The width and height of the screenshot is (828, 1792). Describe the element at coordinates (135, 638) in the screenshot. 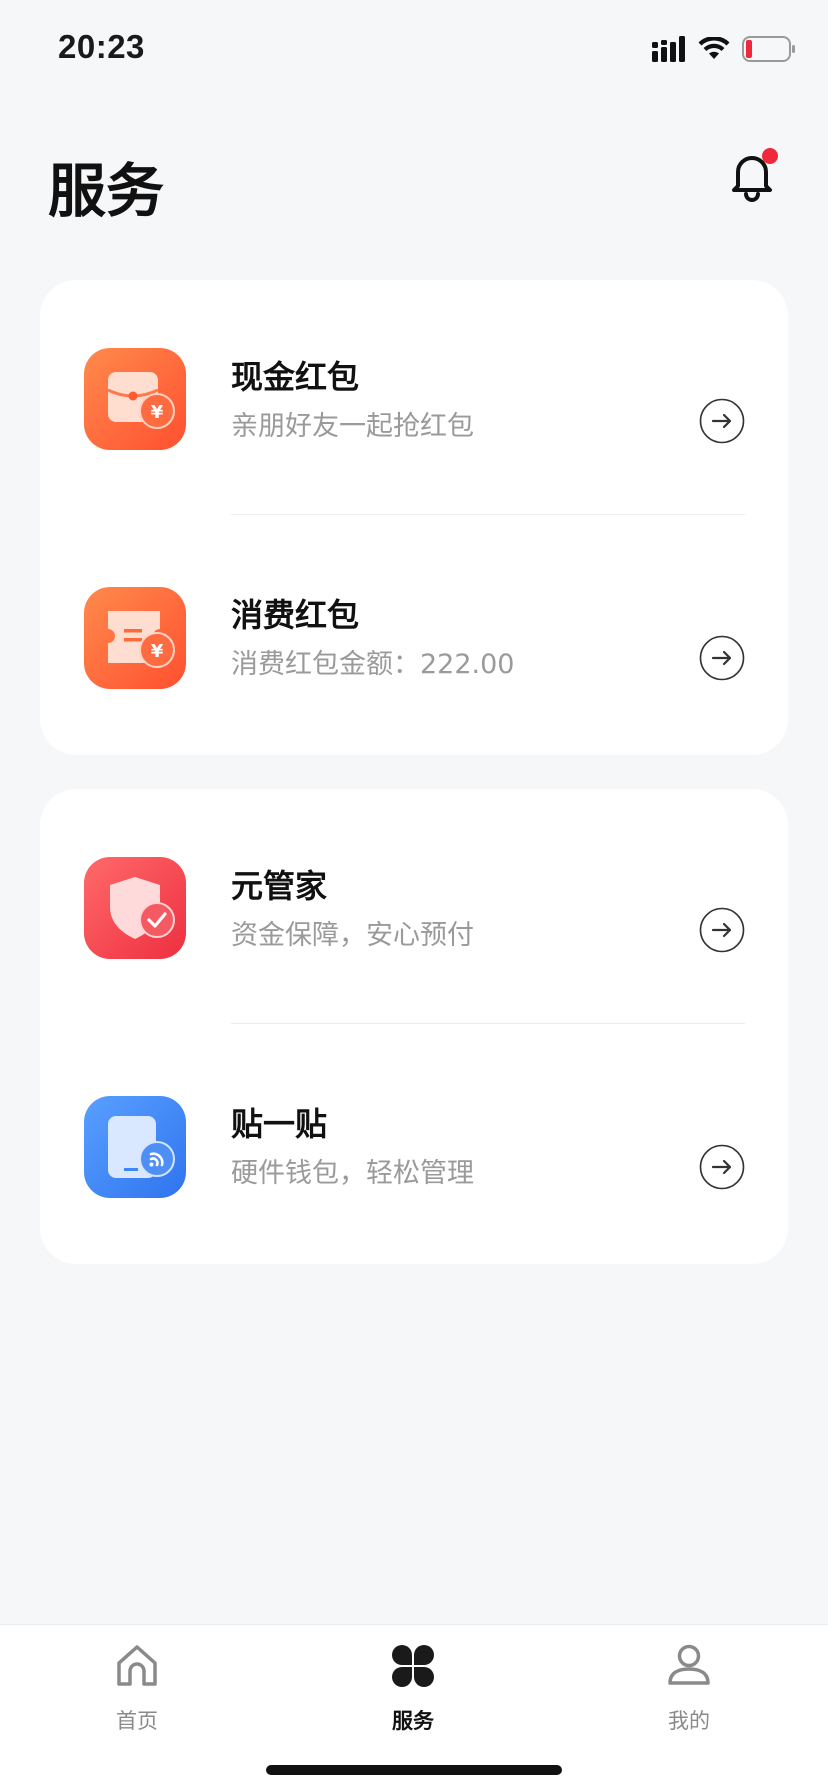

I see `consume-voucher-icon: ¥` at that location.